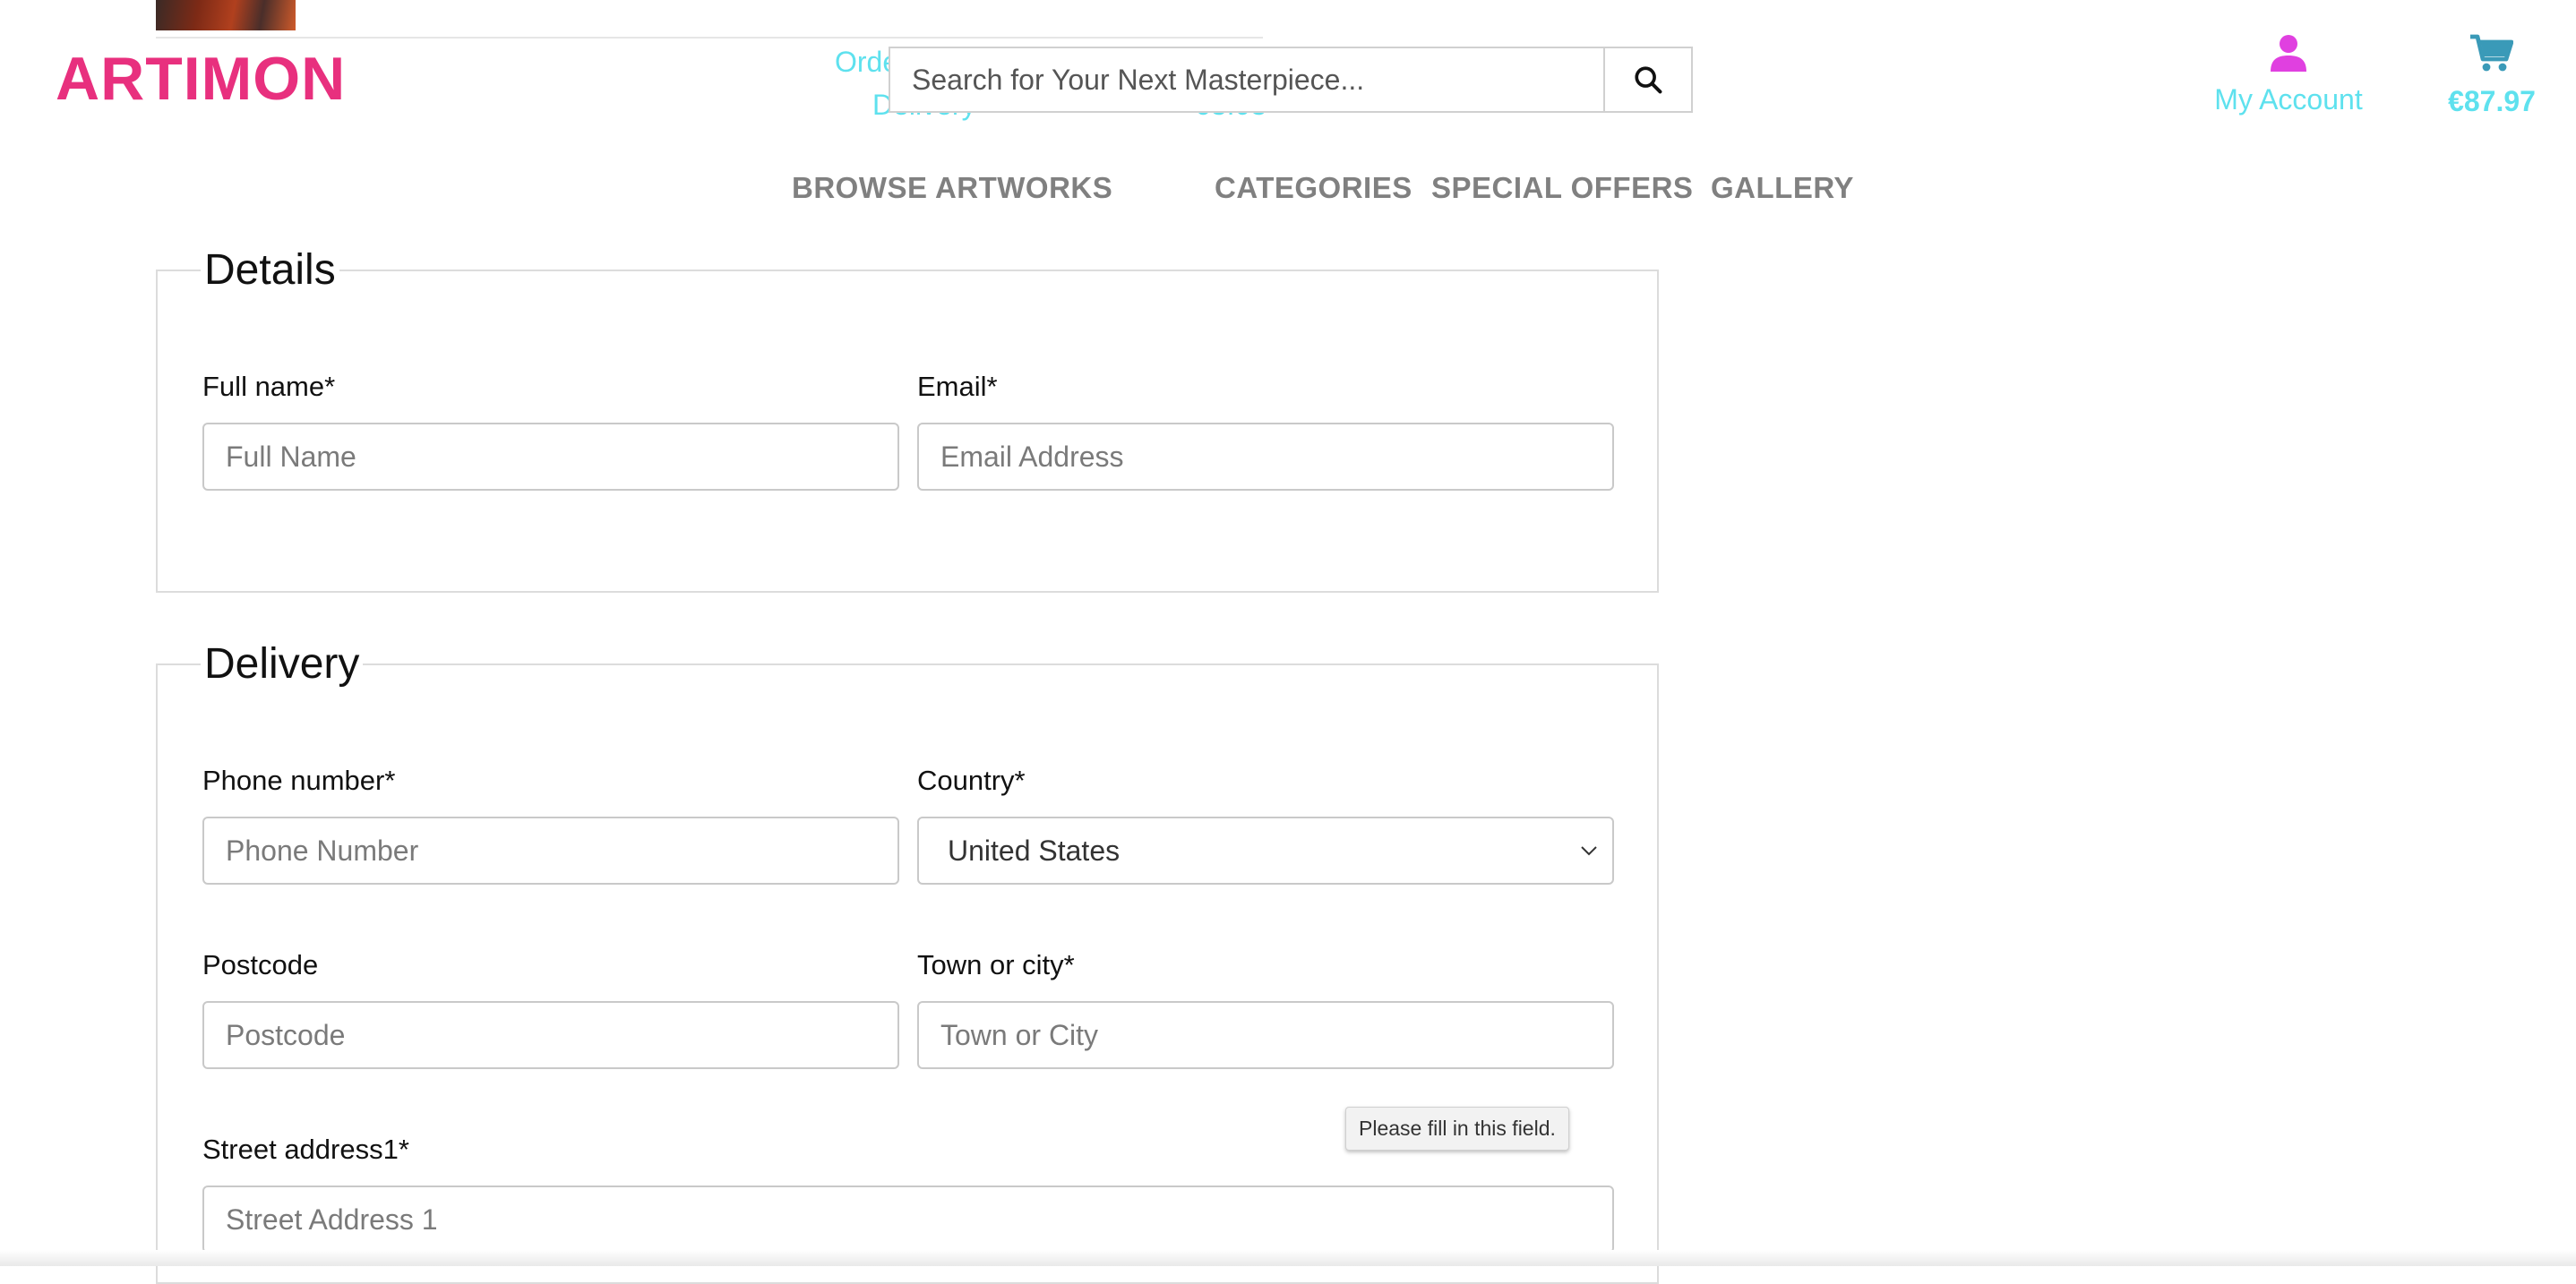  I want to click on search-bar, so click(1291, 80).